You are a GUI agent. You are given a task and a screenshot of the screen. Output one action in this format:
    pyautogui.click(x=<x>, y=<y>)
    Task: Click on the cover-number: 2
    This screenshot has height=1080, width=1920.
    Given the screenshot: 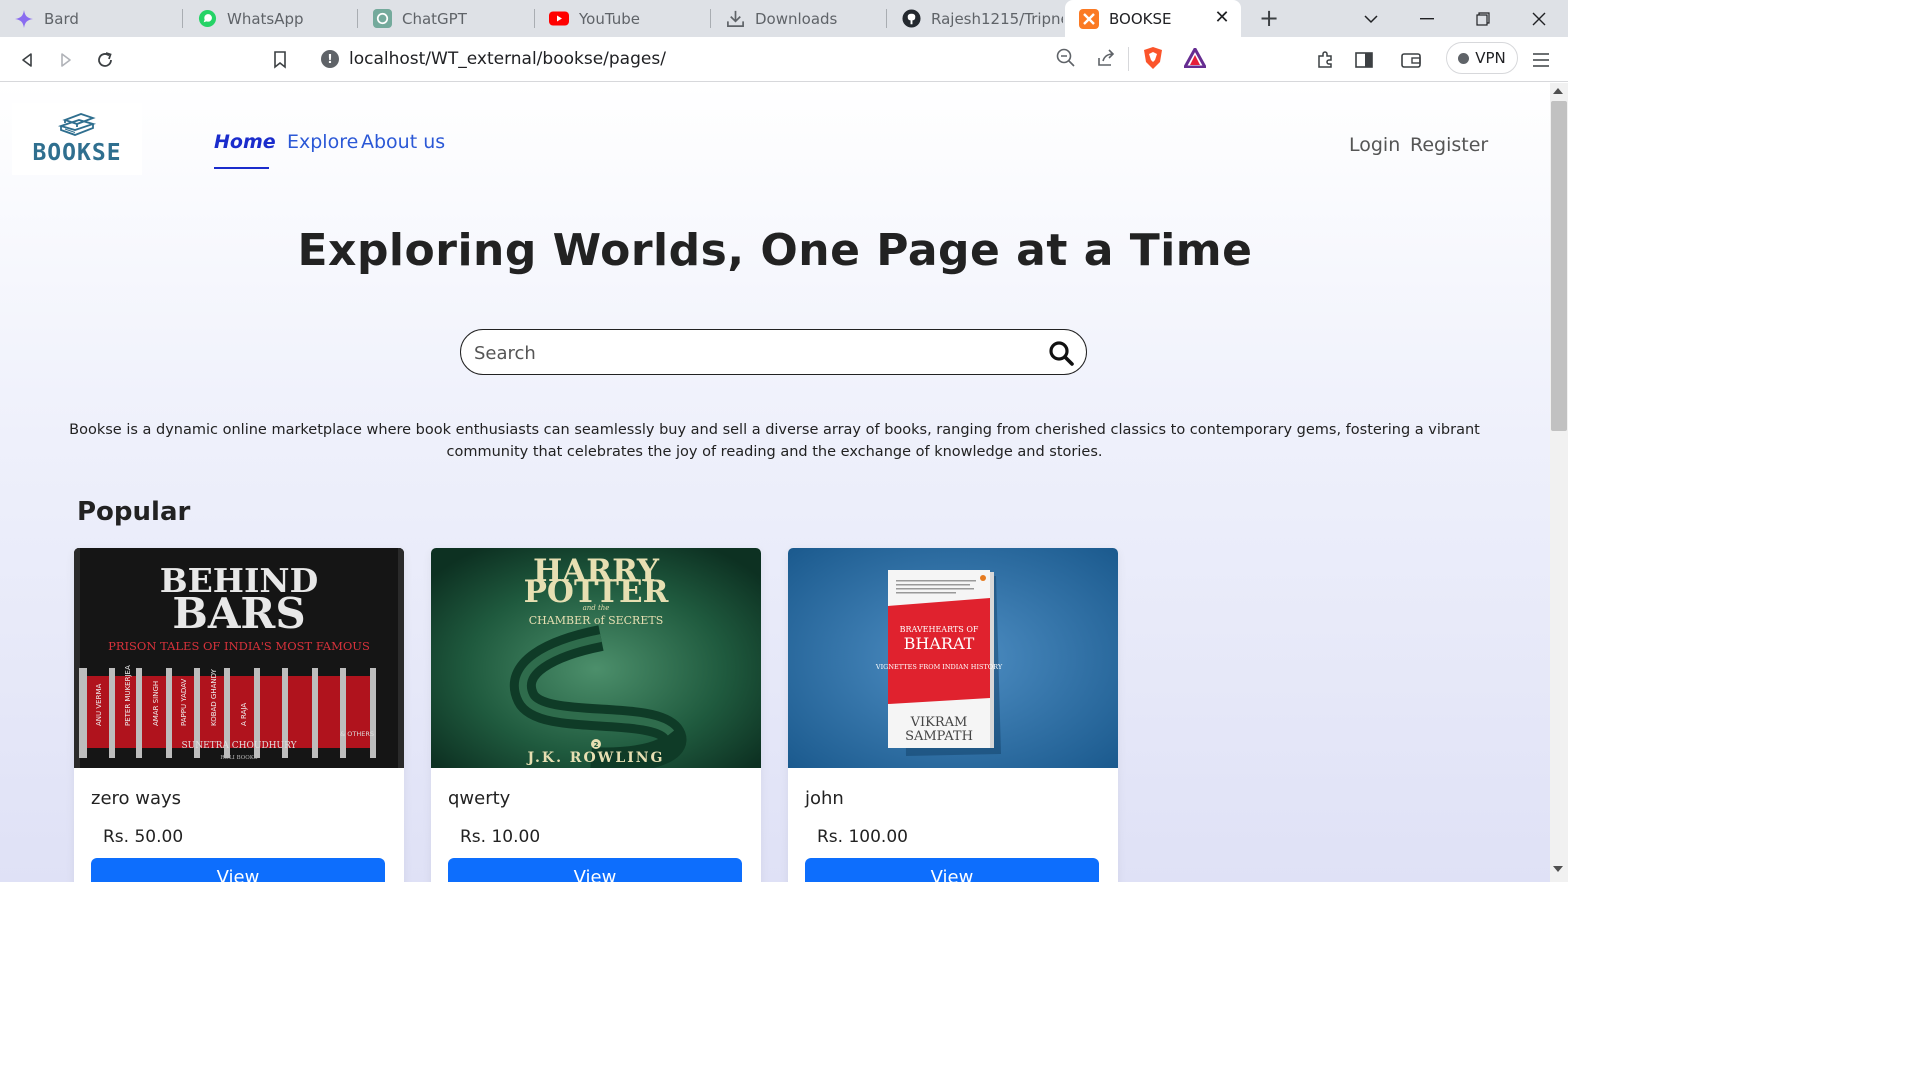 What is the action you would take?
    pyautogui.click(x=596, y=745)
    